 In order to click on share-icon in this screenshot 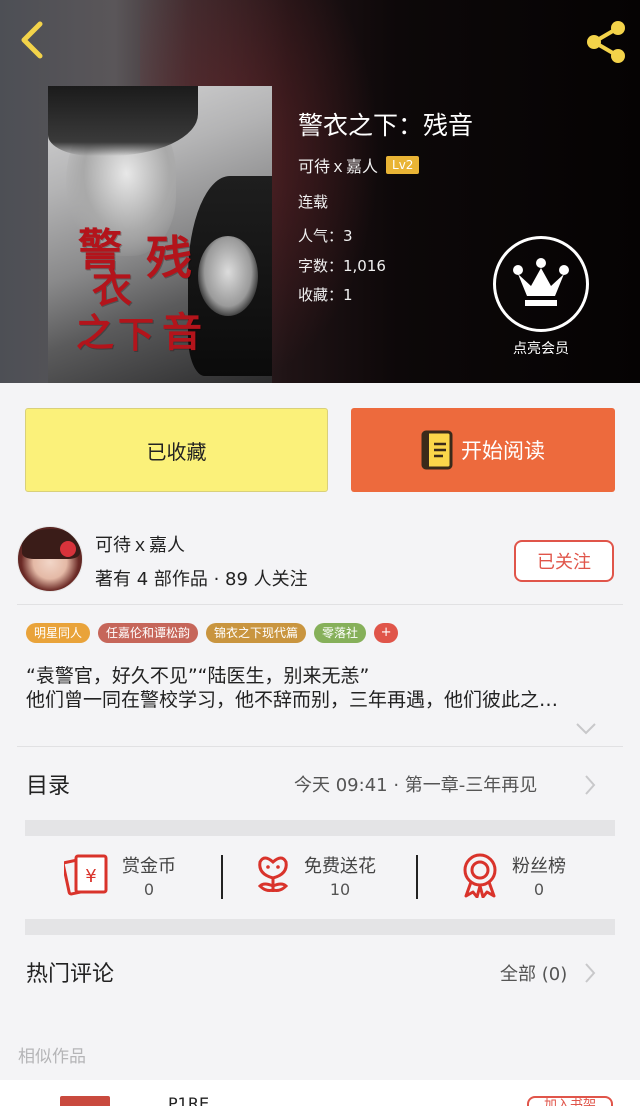, I will do `click(606, 42)`.